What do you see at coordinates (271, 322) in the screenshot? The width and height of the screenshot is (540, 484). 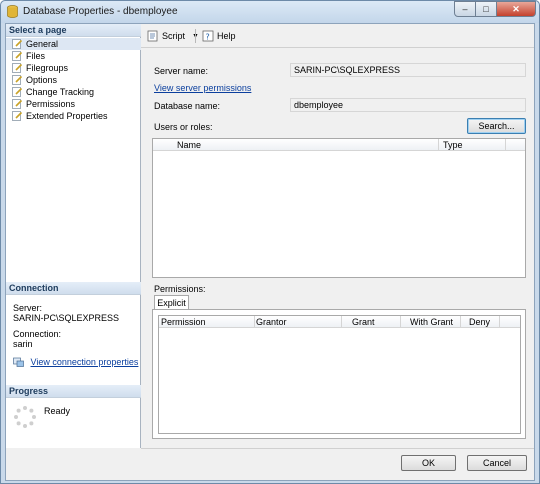 I see `column-header-grantor: Grantor` at bounding box center [271, 322].